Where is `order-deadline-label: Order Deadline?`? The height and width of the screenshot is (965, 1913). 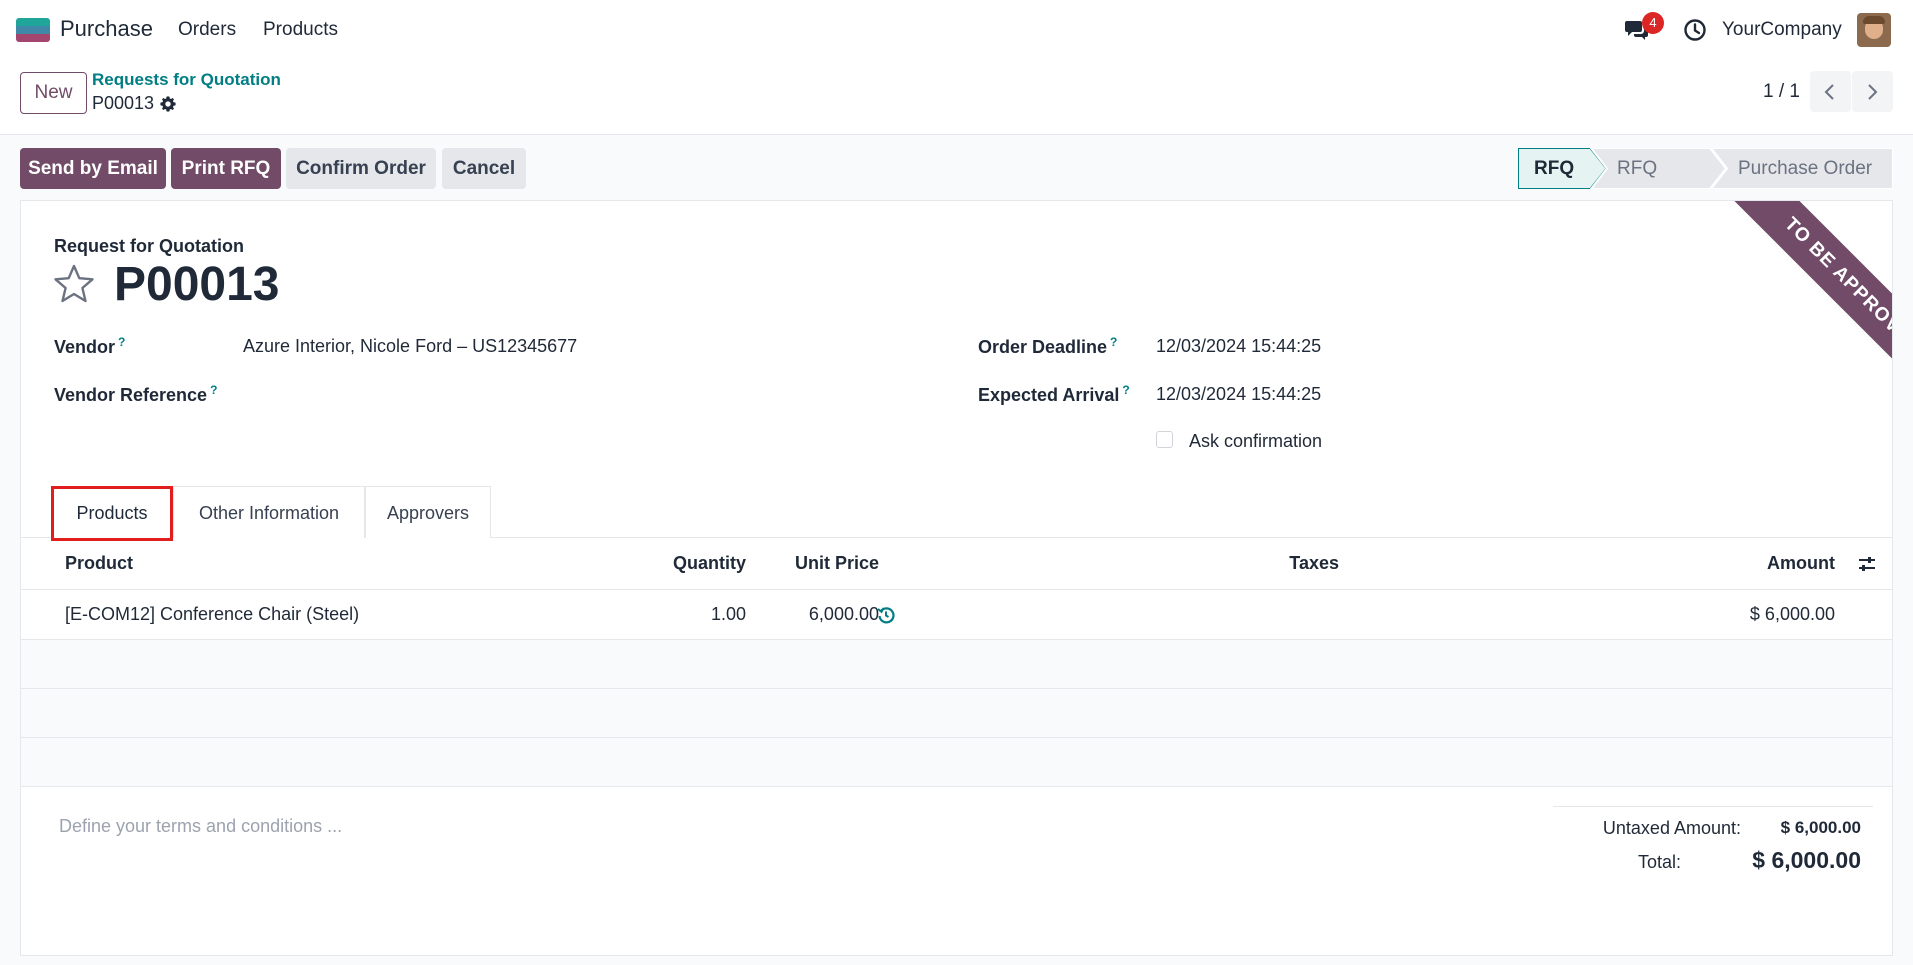 order-deadline-label: Order Deadline? is located at coordinates (1048, 346).